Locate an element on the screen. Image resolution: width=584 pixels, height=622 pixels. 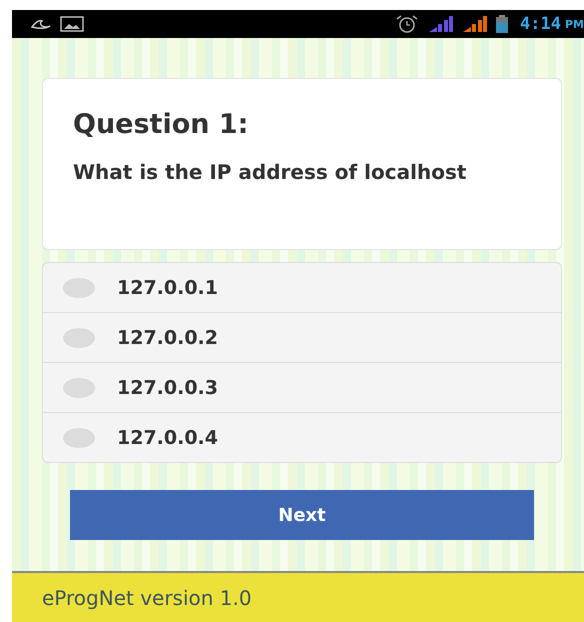
option-label: 127.0.0.4 is located at coordinates (167, 437).